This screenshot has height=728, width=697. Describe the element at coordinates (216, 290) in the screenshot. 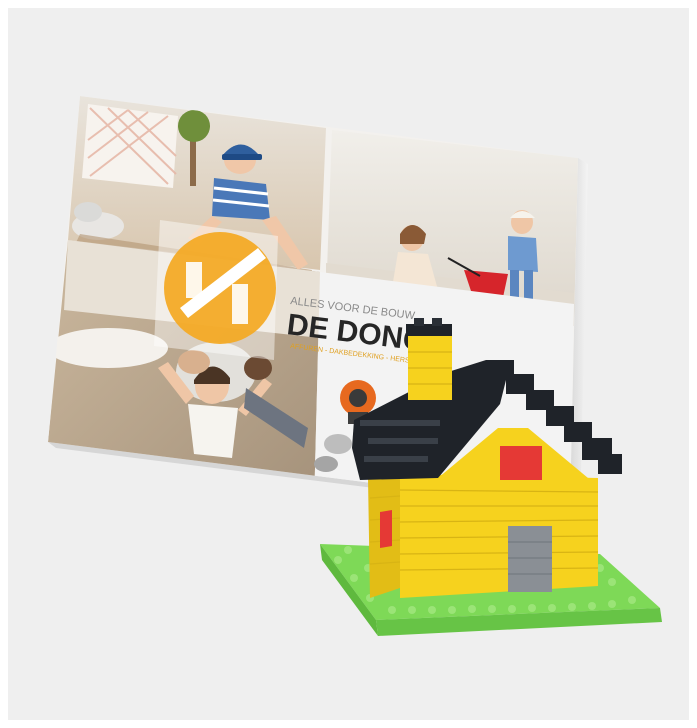

I see `company-logo` at that location.